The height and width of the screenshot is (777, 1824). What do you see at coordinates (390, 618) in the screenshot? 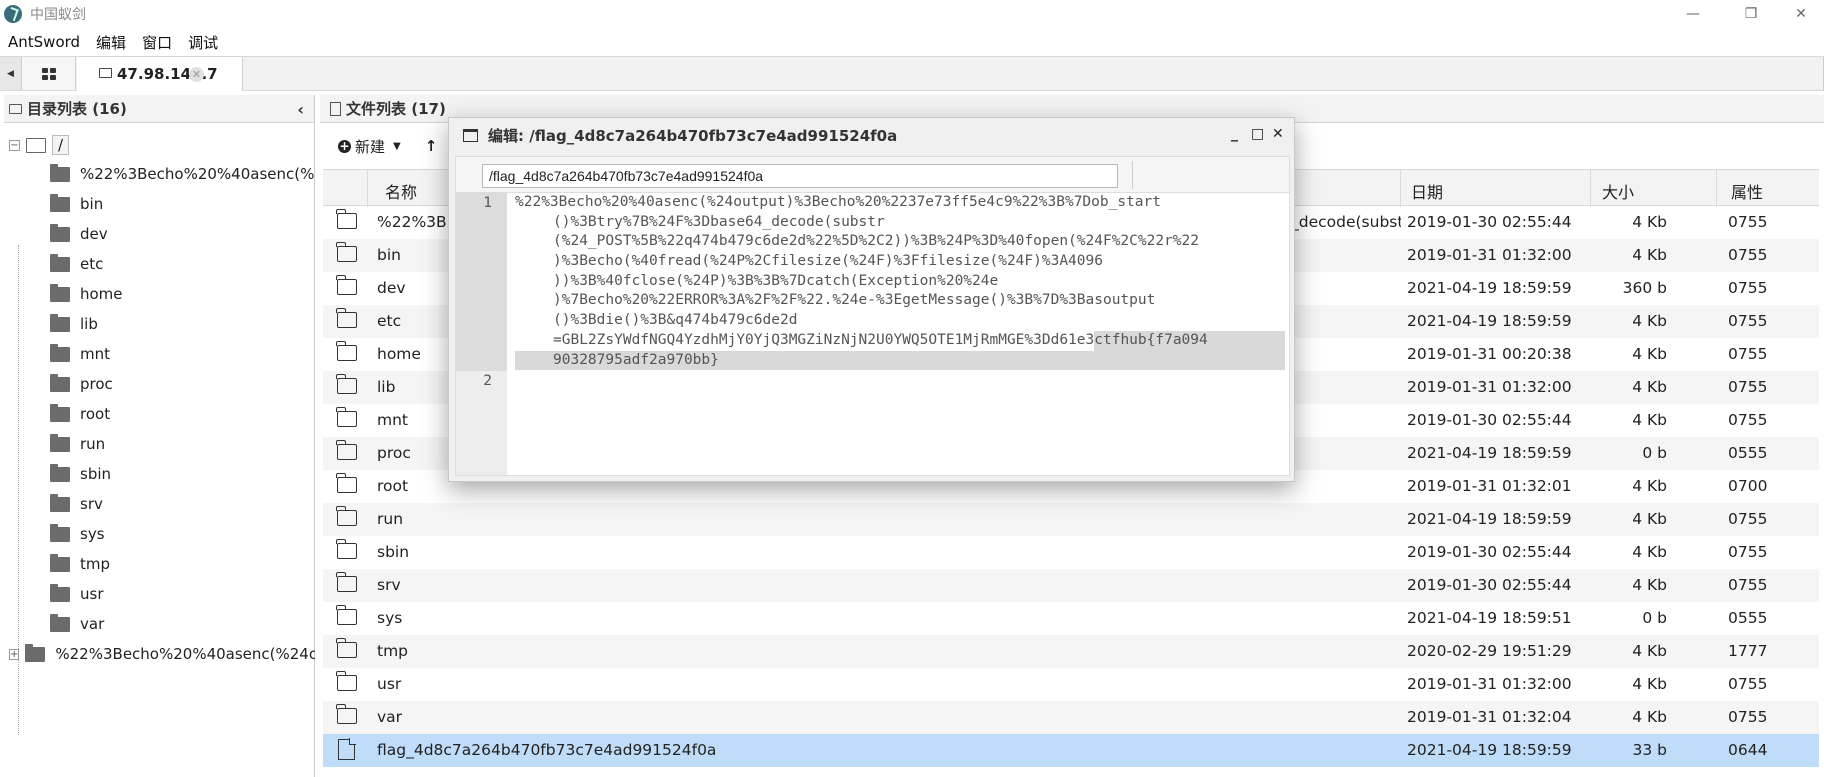
I see `row-name: sys` at bounding box center [390, 618].